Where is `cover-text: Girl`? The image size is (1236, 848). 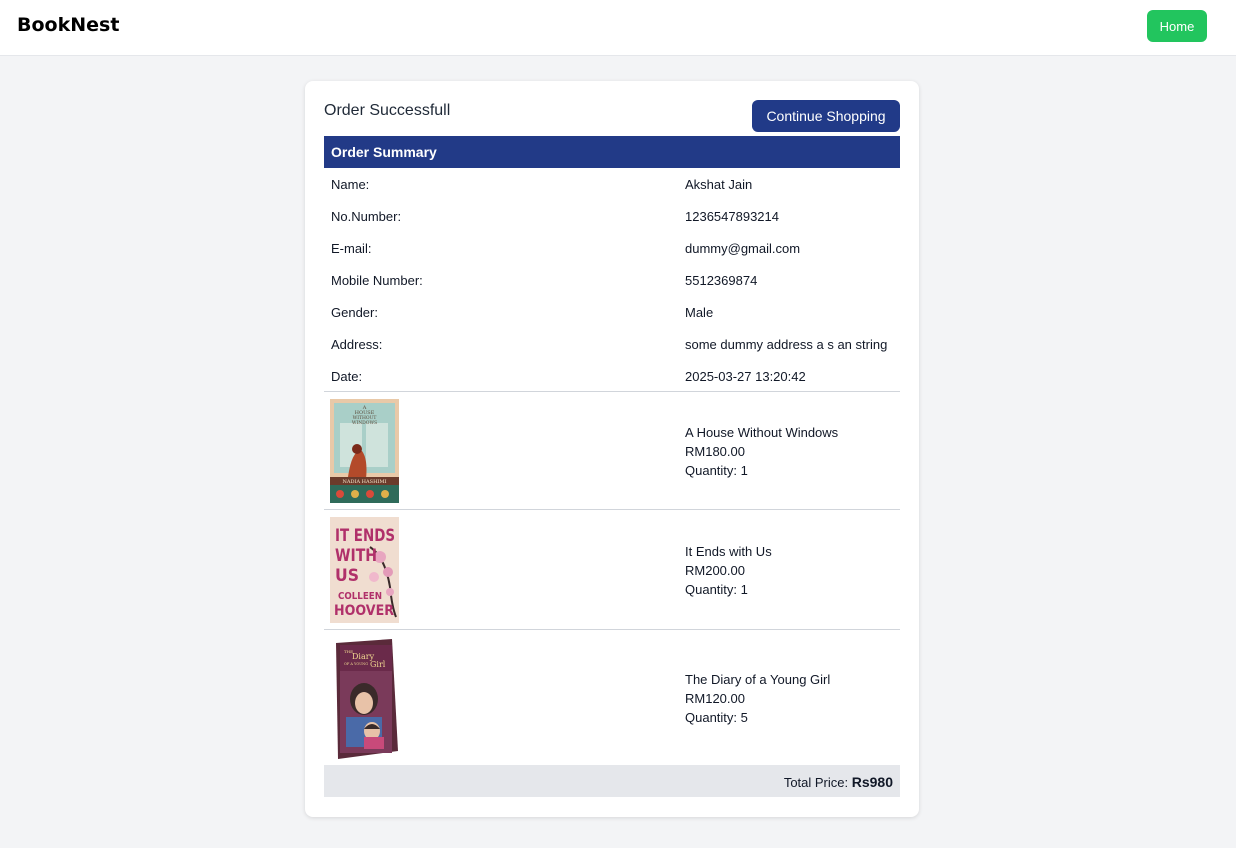
cover-text: Girl is located at coordinates (378, 664).